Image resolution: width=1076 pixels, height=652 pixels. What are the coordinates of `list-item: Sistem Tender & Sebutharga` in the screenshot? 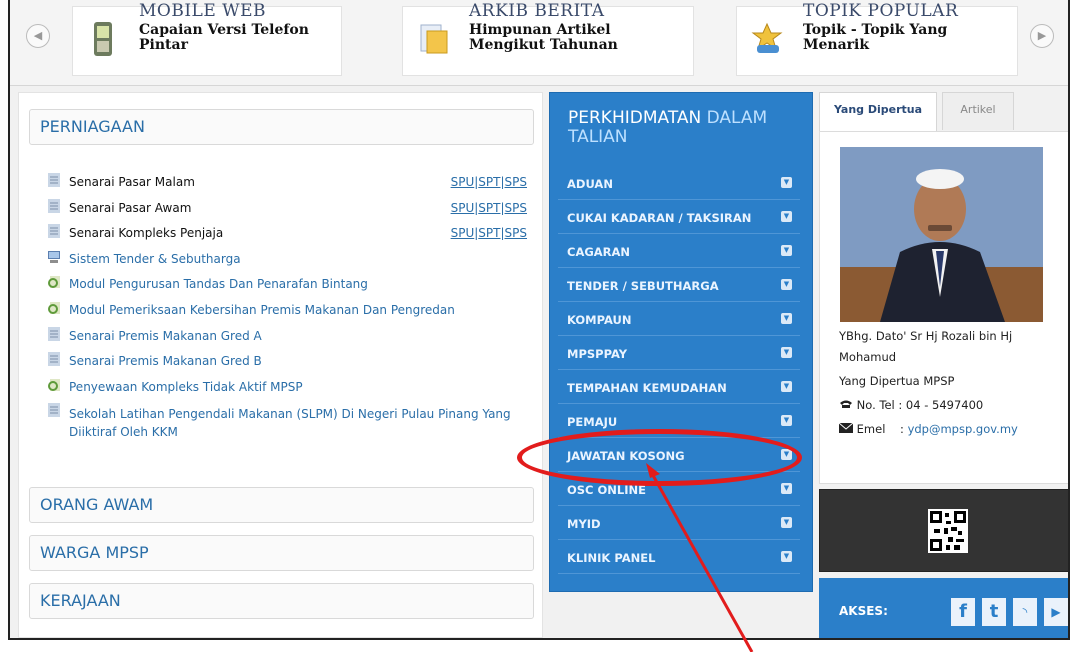 It's located at (287, 263).